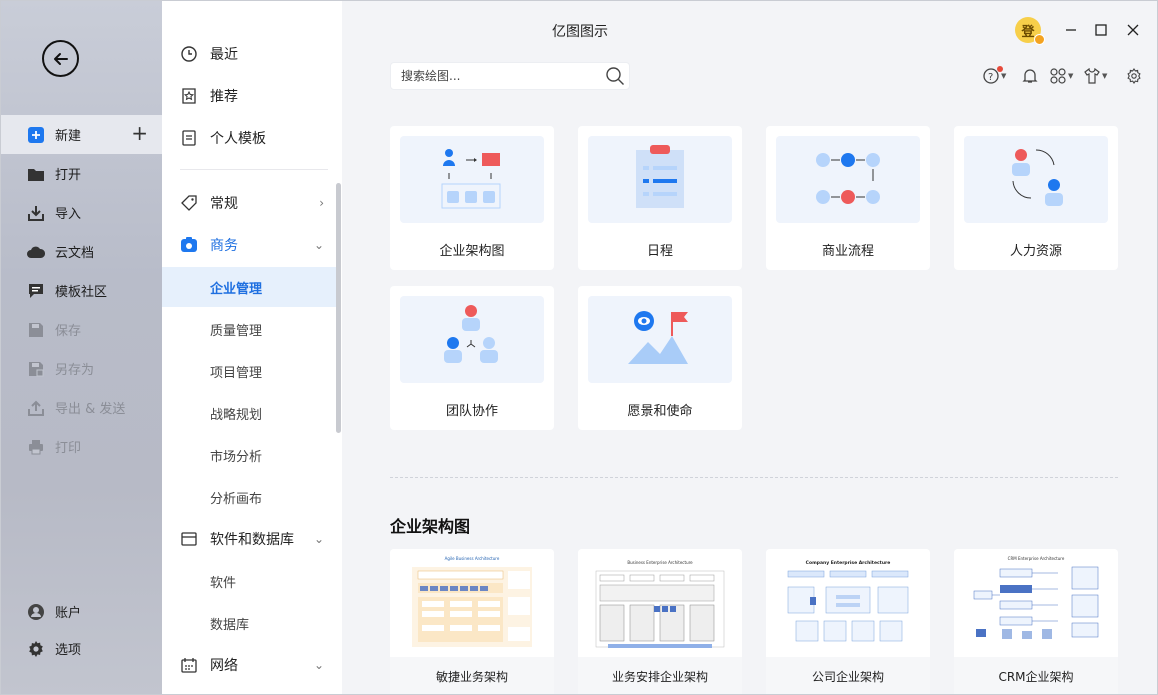 The height and width of the screenshot is (695, 1158). I want to click on cat-sub-database: 数据库, so click(249, 623).